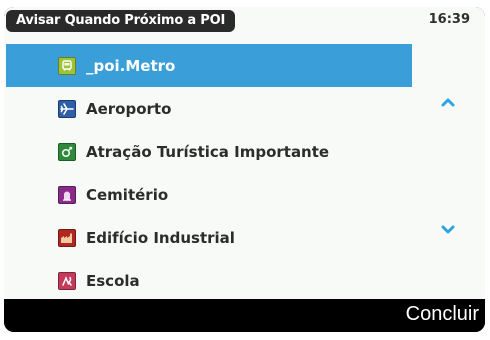  I want to click on list-item-label: Edifício Industrial, so click(160, 237).